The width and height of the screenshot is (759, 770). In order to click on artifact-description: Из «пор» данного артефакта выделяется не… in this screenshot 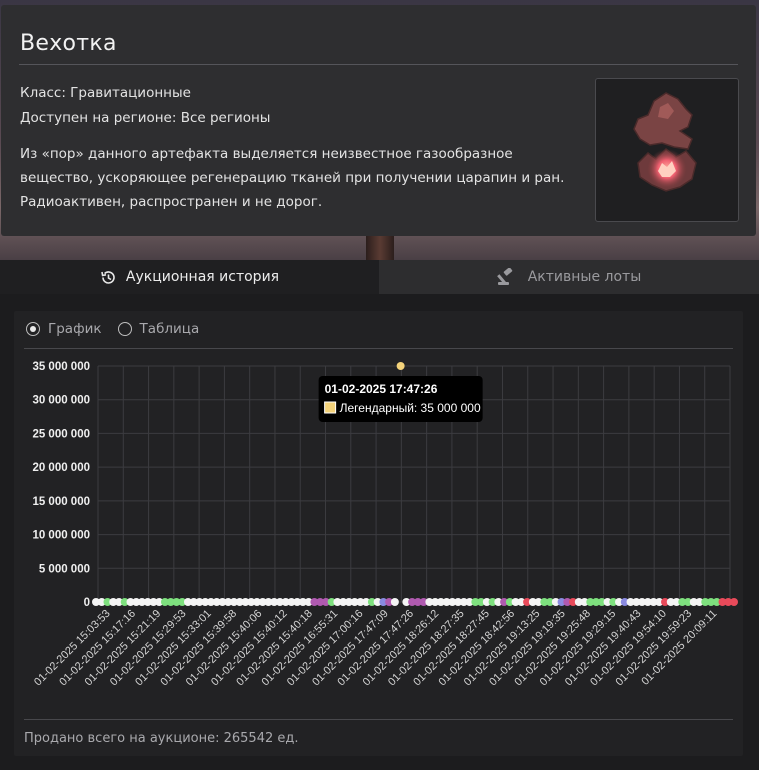, I will do `click(292, 178)`.